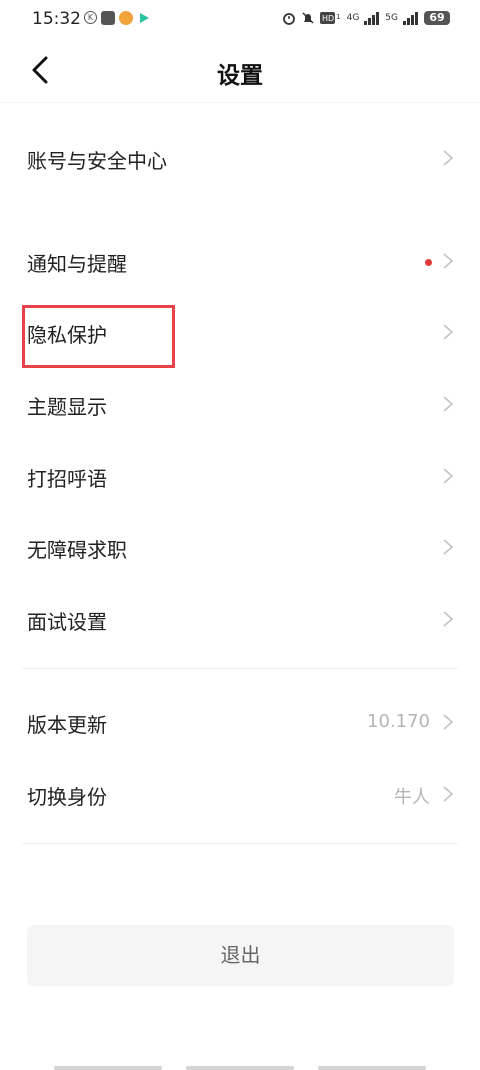  I want to click on weibo-icon, so click(126, 18).